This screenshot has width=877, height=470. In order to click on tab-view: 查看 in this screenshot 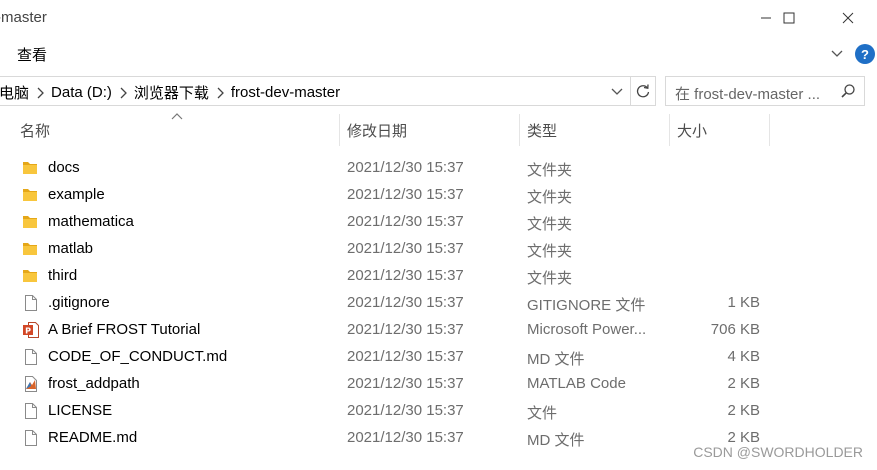, I will do `click(32, 54)`.